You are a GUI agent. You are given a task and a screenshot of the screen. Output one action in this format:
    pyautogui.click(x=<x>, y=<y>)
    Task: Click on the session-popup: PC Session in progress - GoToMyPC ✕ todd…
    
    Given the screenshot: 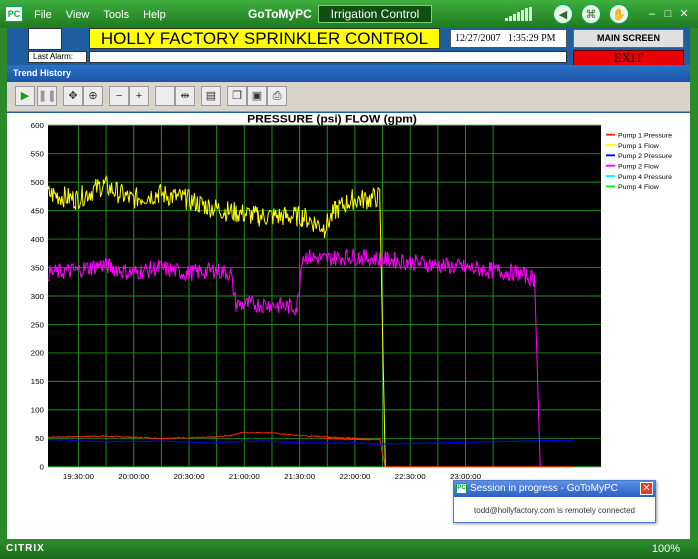 What is the action you would take?
    pyautogui.click(x=554, y=501)
    